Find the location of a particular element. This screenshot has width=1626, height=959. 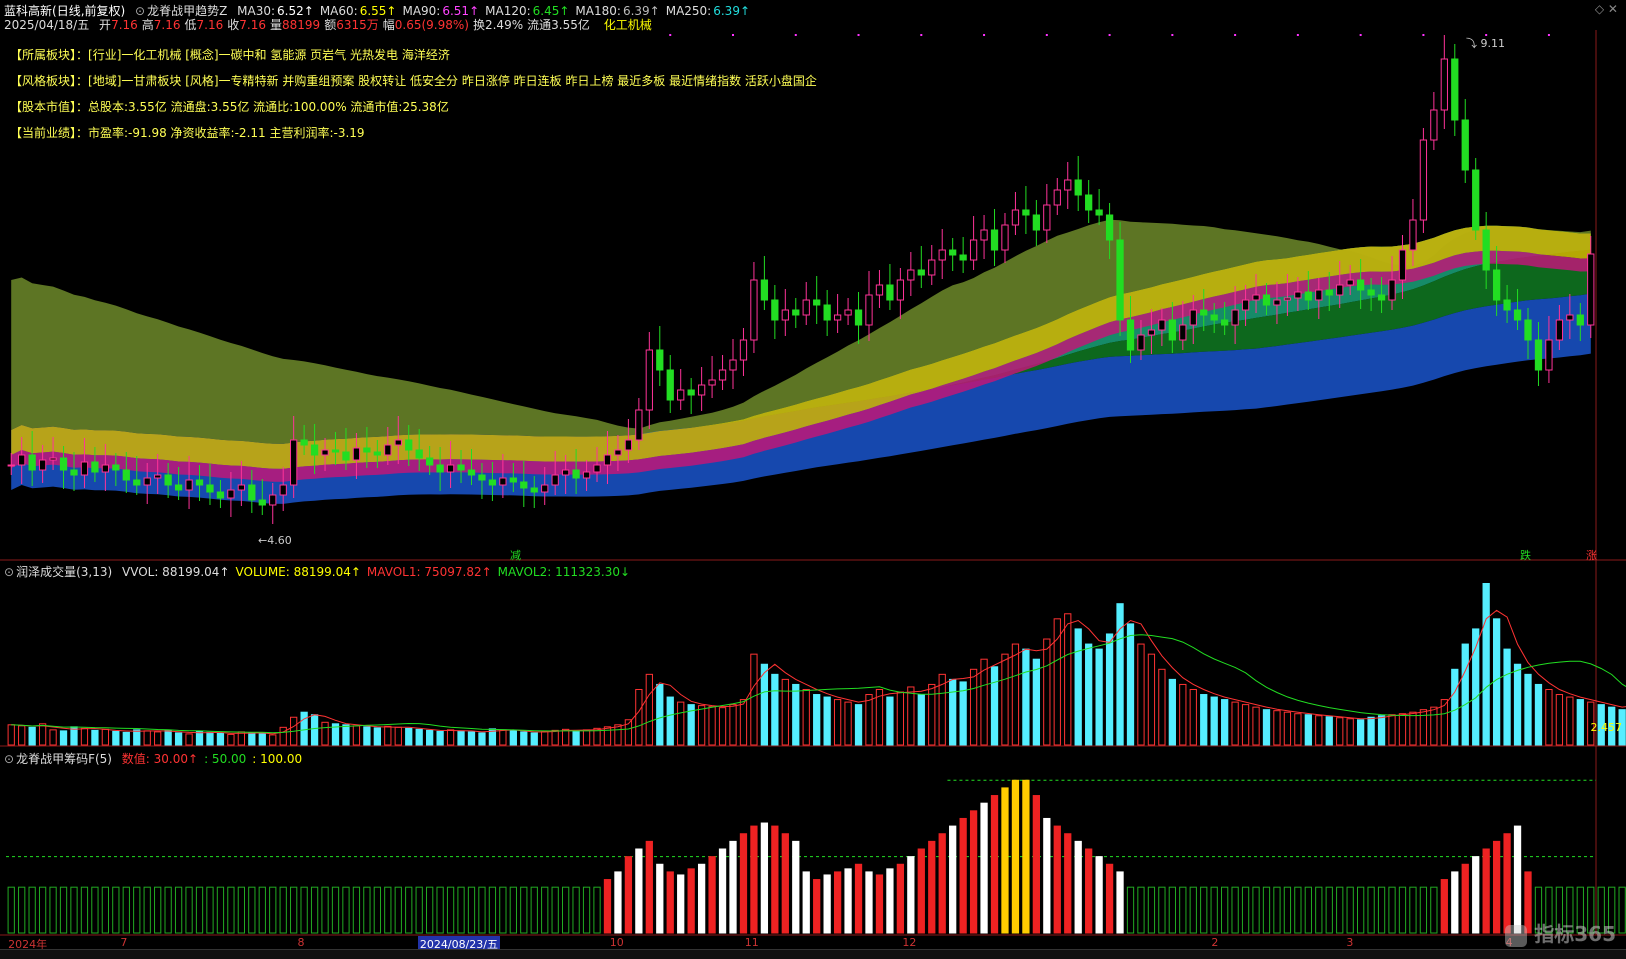

quote-value: 3.55亿 is located at coordinates (570, 25).